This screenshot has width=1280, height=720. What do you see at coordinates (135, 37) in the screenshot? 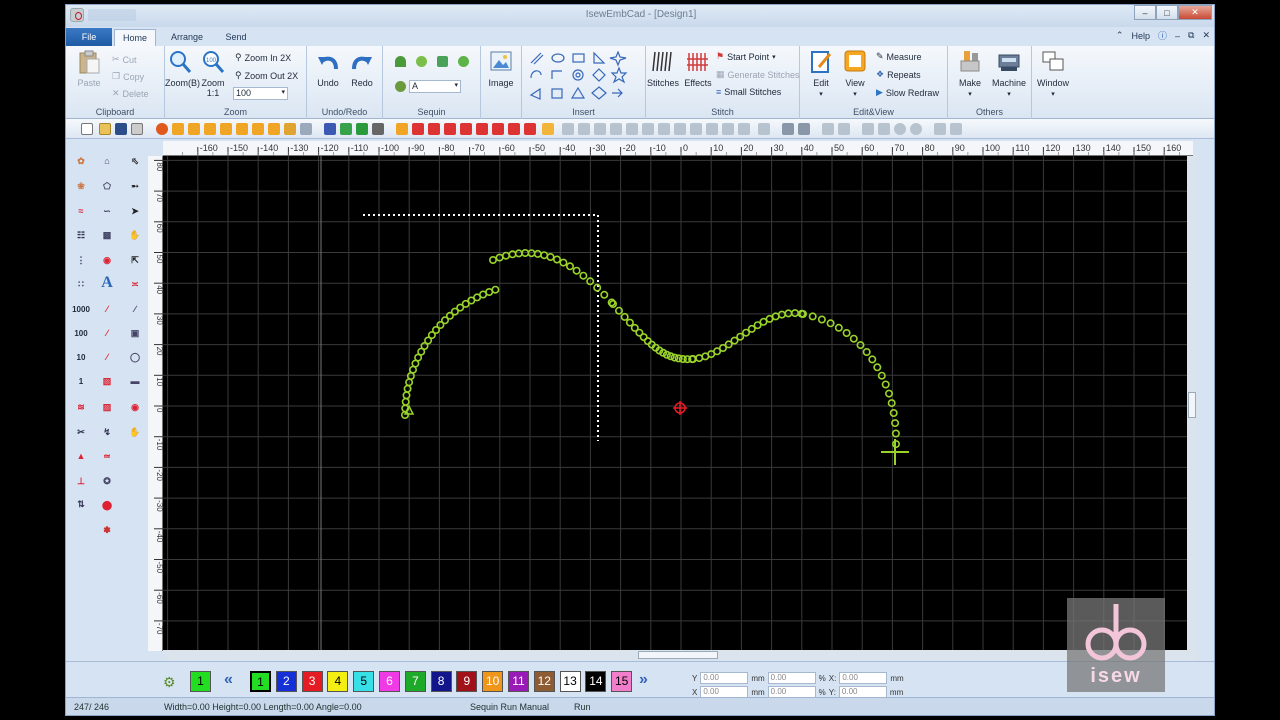
I see `tab-home: Home` at bounding box center [135, 37].